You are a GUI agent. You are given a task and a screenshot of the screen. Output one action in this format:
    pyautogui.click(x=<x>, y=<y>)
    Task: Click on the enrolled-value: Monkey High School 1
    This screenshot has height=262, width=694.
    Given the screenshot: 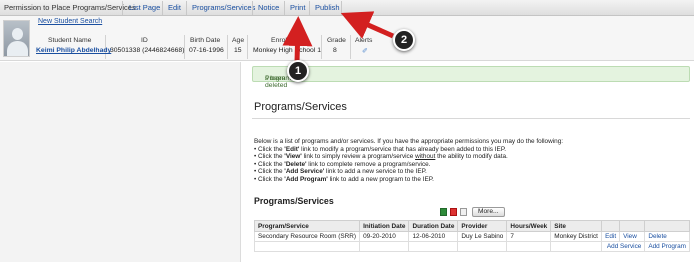 What is the action you would take?
    pyautogui.click(x=287, y=50)
    